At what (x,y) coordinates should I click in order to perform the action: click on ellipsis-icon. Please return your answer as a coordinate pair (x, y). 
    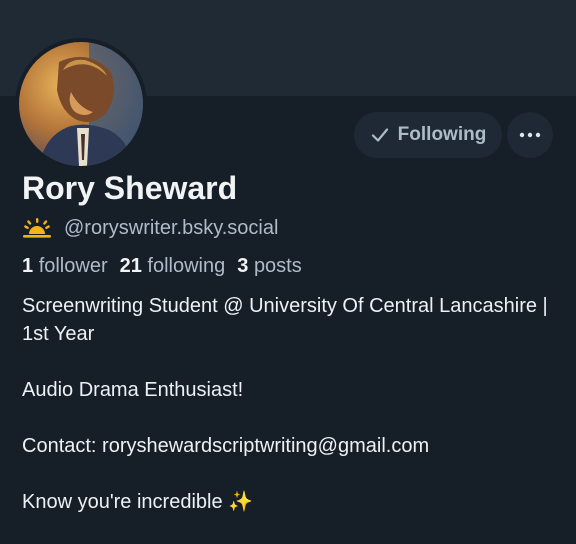
    Looking at the image, I should click on (530, 135).